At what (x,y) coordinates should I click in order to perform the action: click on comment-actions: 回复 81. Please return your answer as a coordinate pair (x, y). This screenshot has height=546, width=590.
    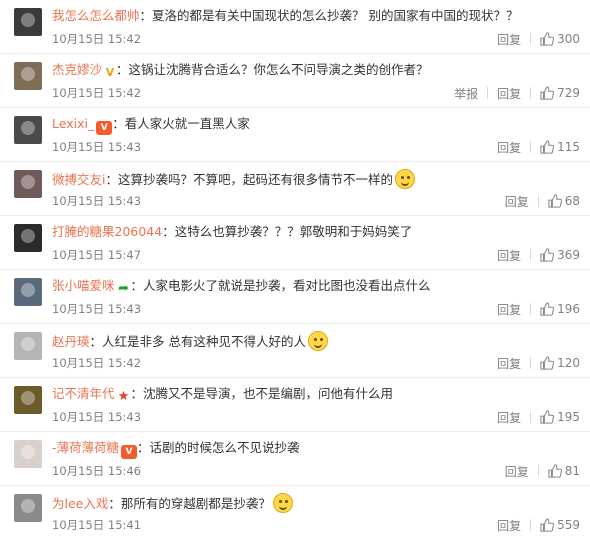
    Looking at the image, I should click on (542, 471).